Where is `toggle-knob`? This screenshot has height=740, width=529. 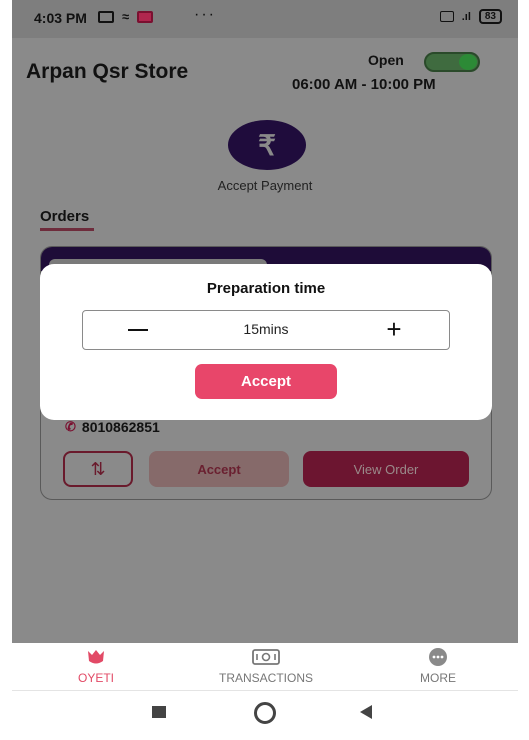
toggle-knob is located at coordinates (468, 62).